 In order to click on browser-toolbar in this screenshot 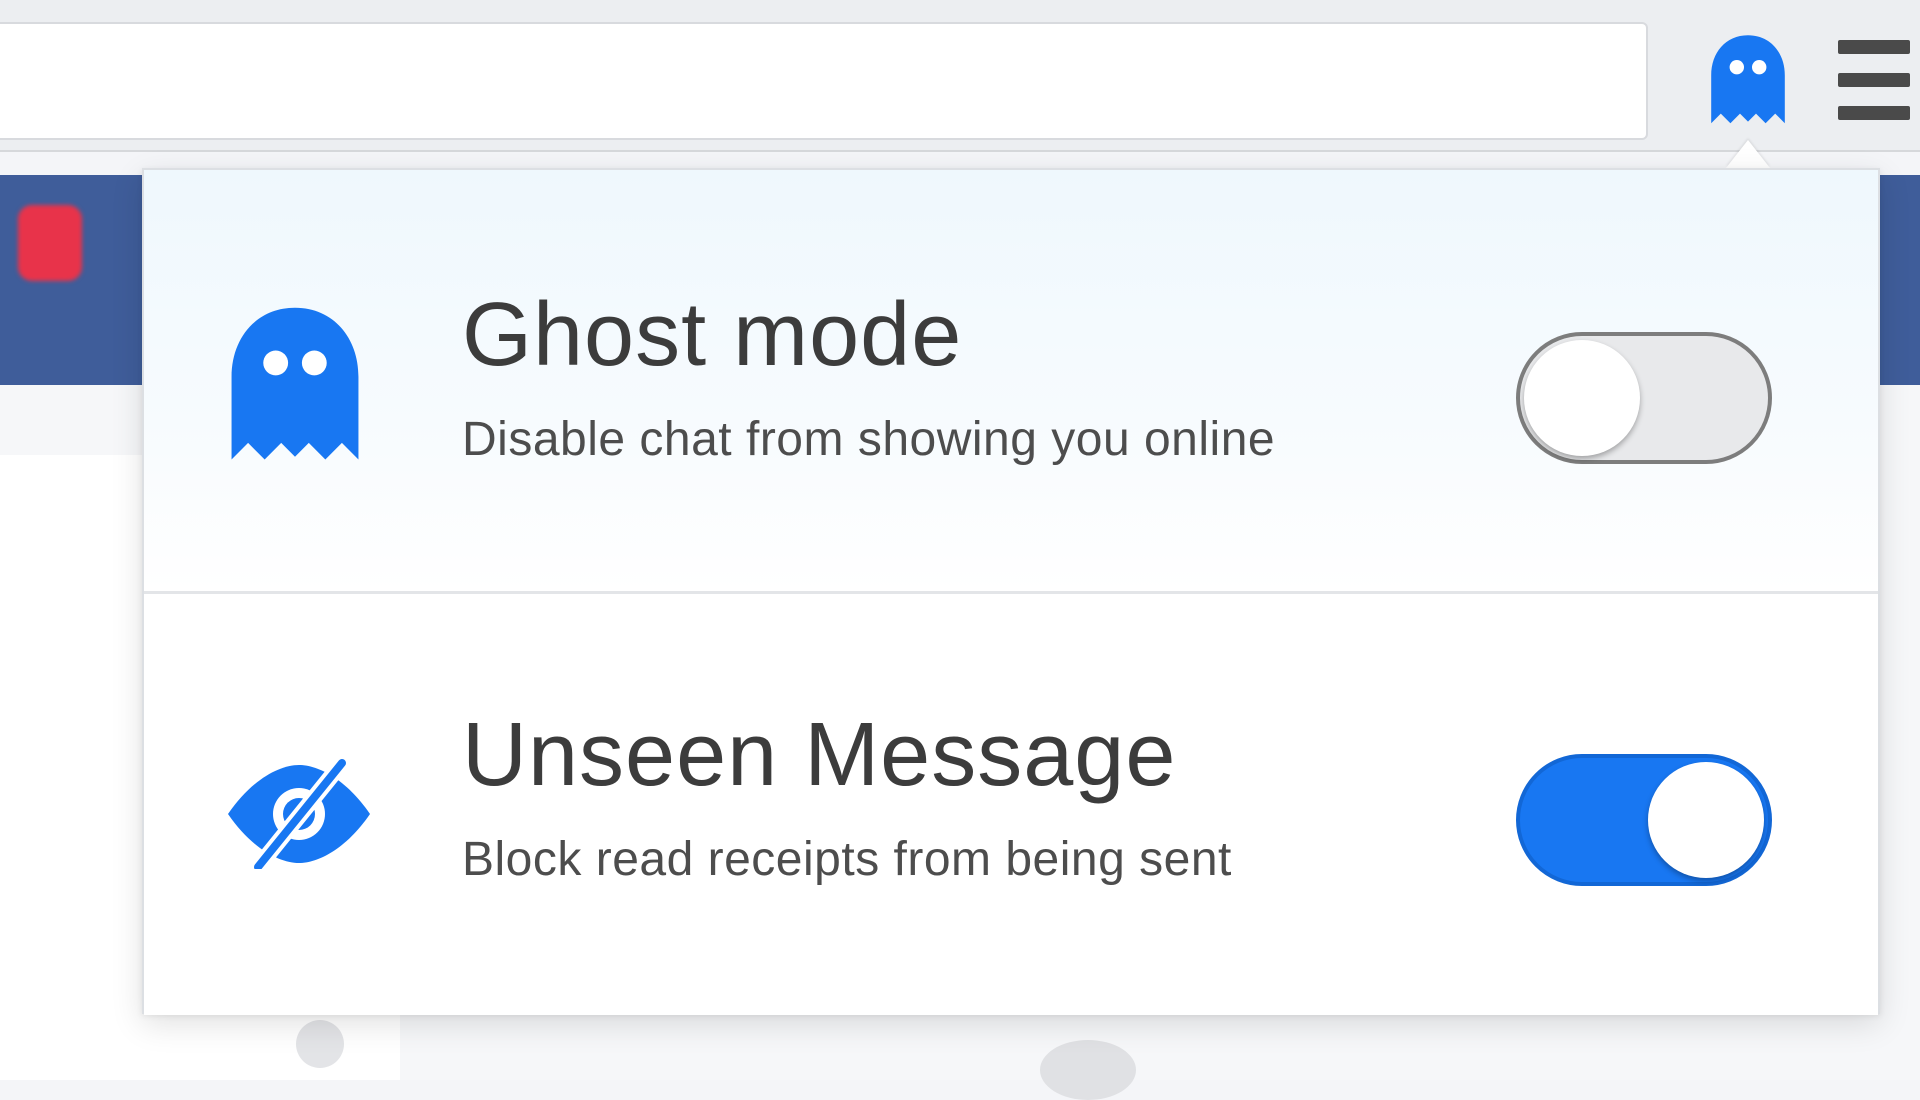, I will do `click(960, 76)`.